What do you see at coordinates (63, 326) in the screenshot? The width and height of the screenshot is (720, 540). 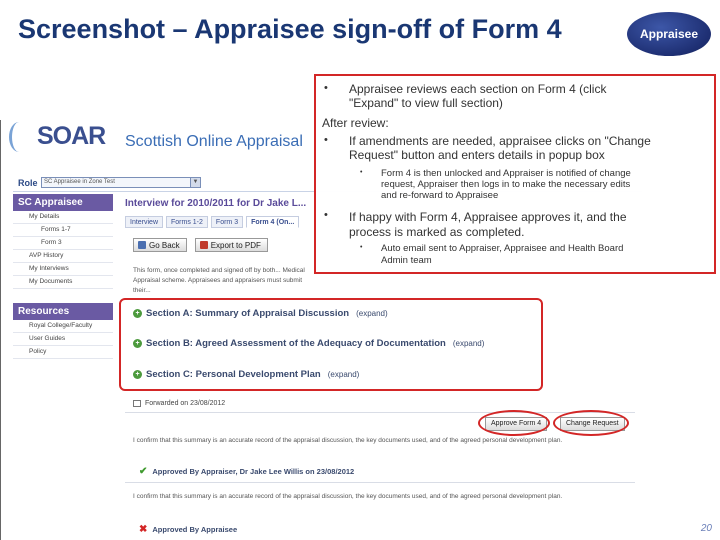 I see `sidebar-item-royal-college: Royal College/Faculty` at bounding box center [63, 326].